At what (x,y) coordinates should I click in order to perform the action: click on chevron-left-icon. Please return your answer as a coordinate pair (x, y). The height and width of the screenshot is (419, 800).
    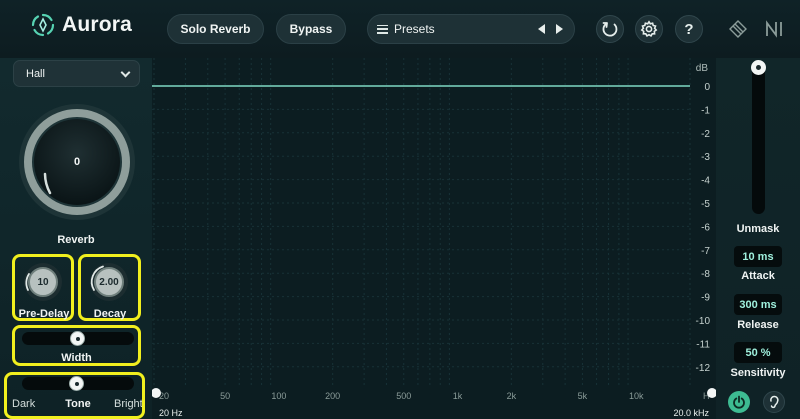
    Looking at the image, I should click on (541, 29).